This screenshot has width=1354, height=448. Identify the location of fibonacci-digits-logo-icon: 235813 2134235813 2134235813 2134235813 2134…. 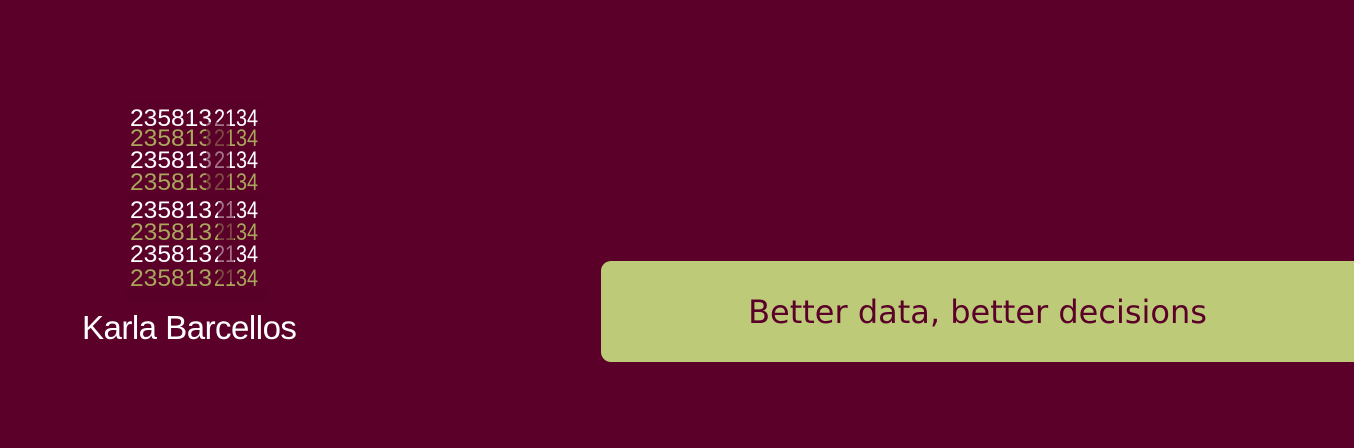
(196, 202).